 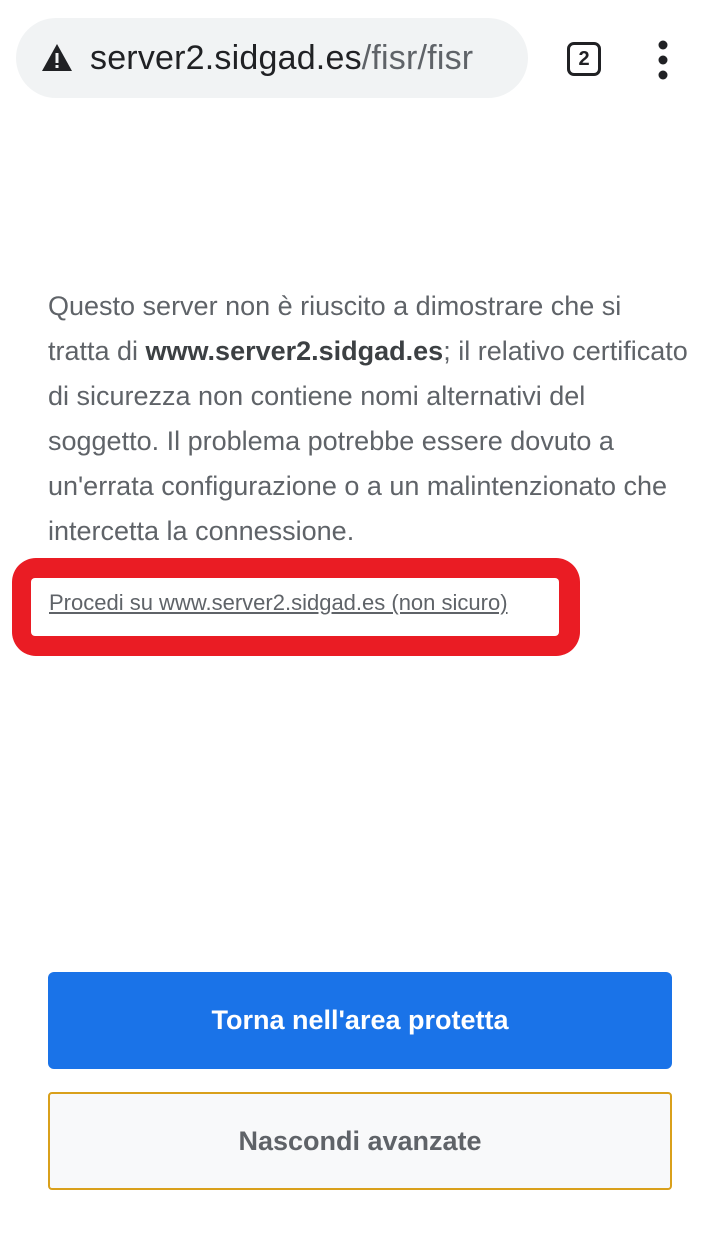 What do you see at coordinates (57, 58) in the screenshot?
I see `warning-triangle-icon` at bounding box center [57, 58].